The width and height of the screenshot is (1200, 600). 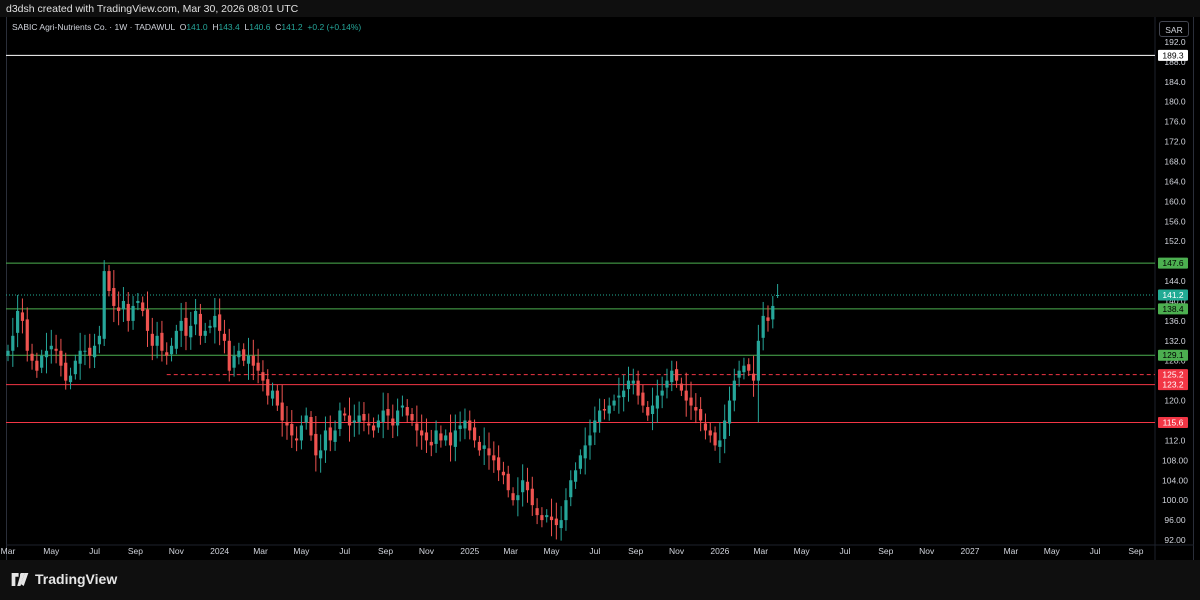 I want to click on level-price-label: 125.2, so click(x=1173, y=375).